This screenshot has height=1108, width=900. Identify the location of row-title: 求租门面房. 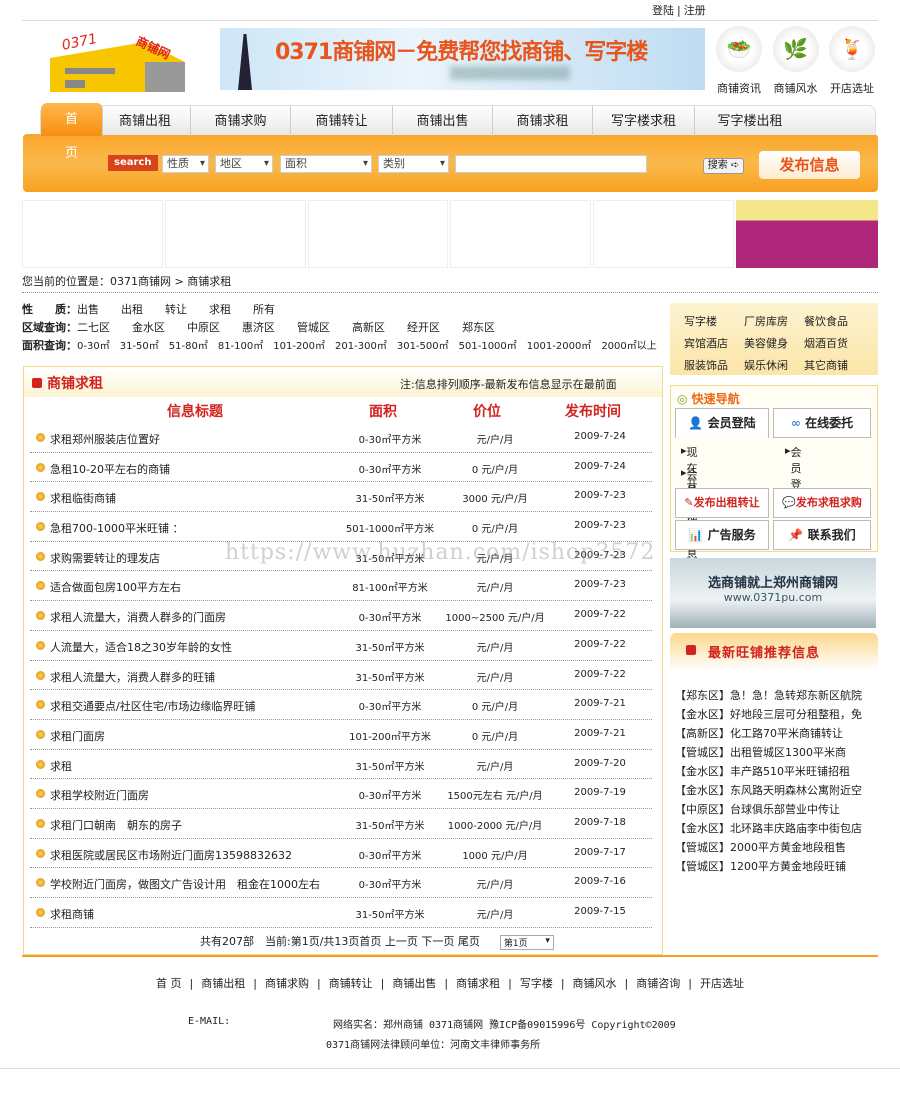
(77, 736).